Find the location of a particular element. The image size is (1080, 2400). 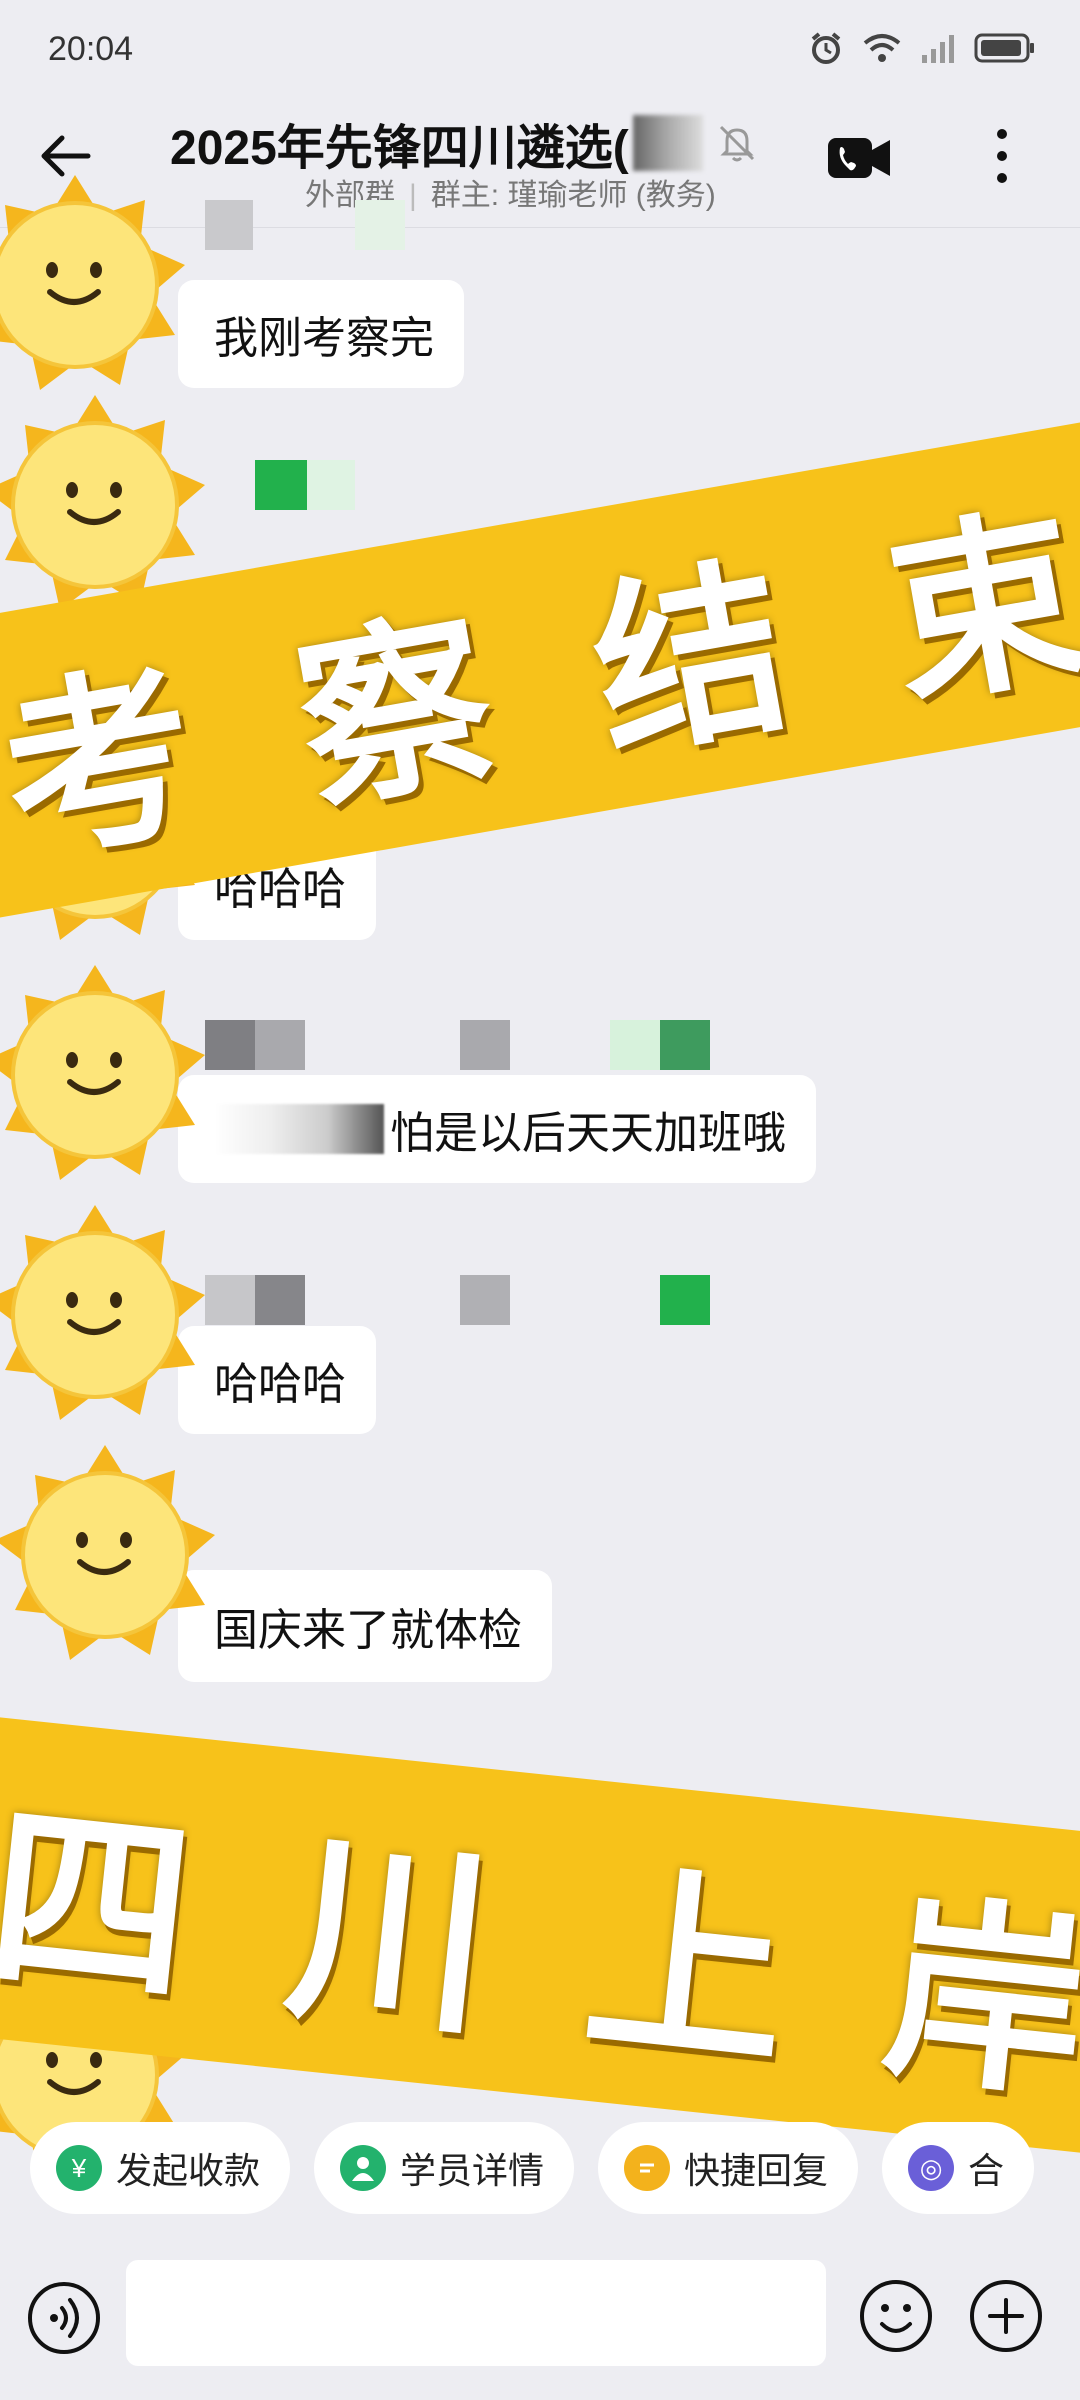

wifi-icon is located at coordinates (882, 48).